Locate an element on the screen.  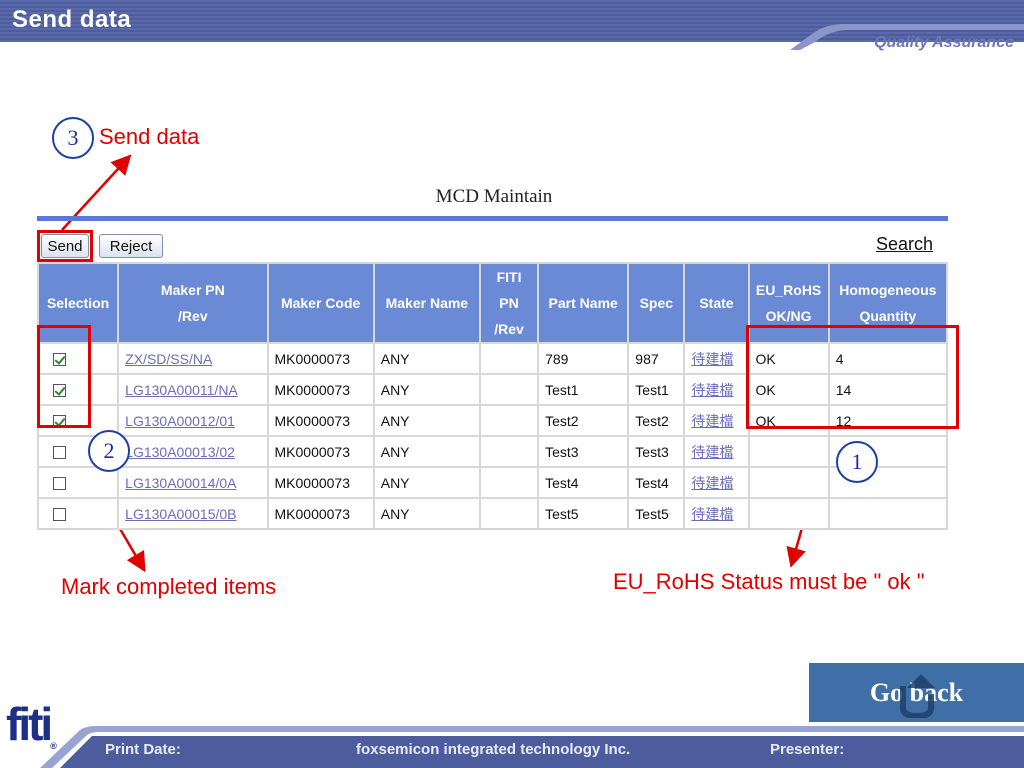
column-header-line1: Homogeneous is located at coordinates (888, 290).